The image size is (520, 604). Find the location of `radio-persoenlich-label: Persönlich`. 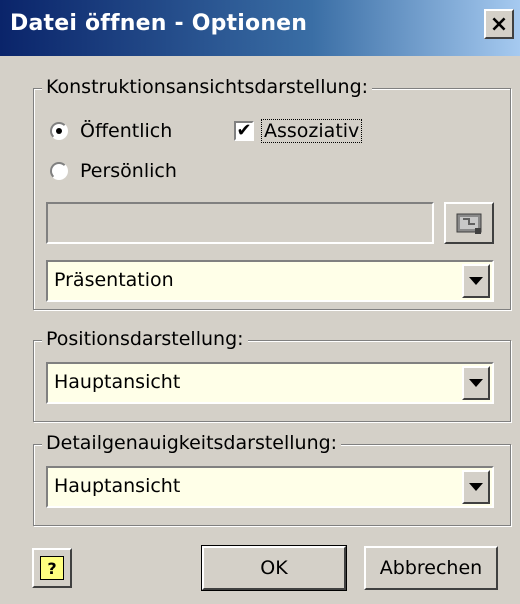

radio-persoenlich-label: Persönlich is located at coordinates (128, 171).